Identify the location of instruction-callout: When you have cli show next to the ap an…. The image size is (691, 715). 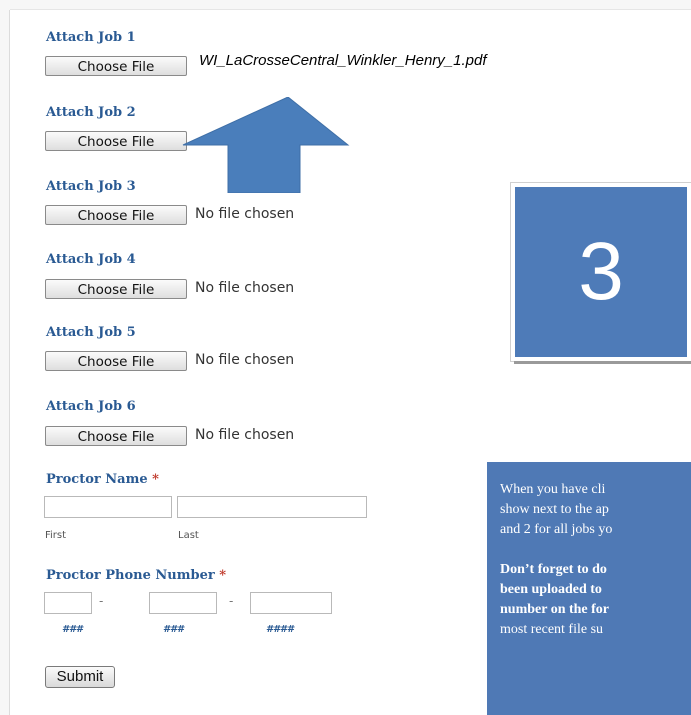
(589, 588).